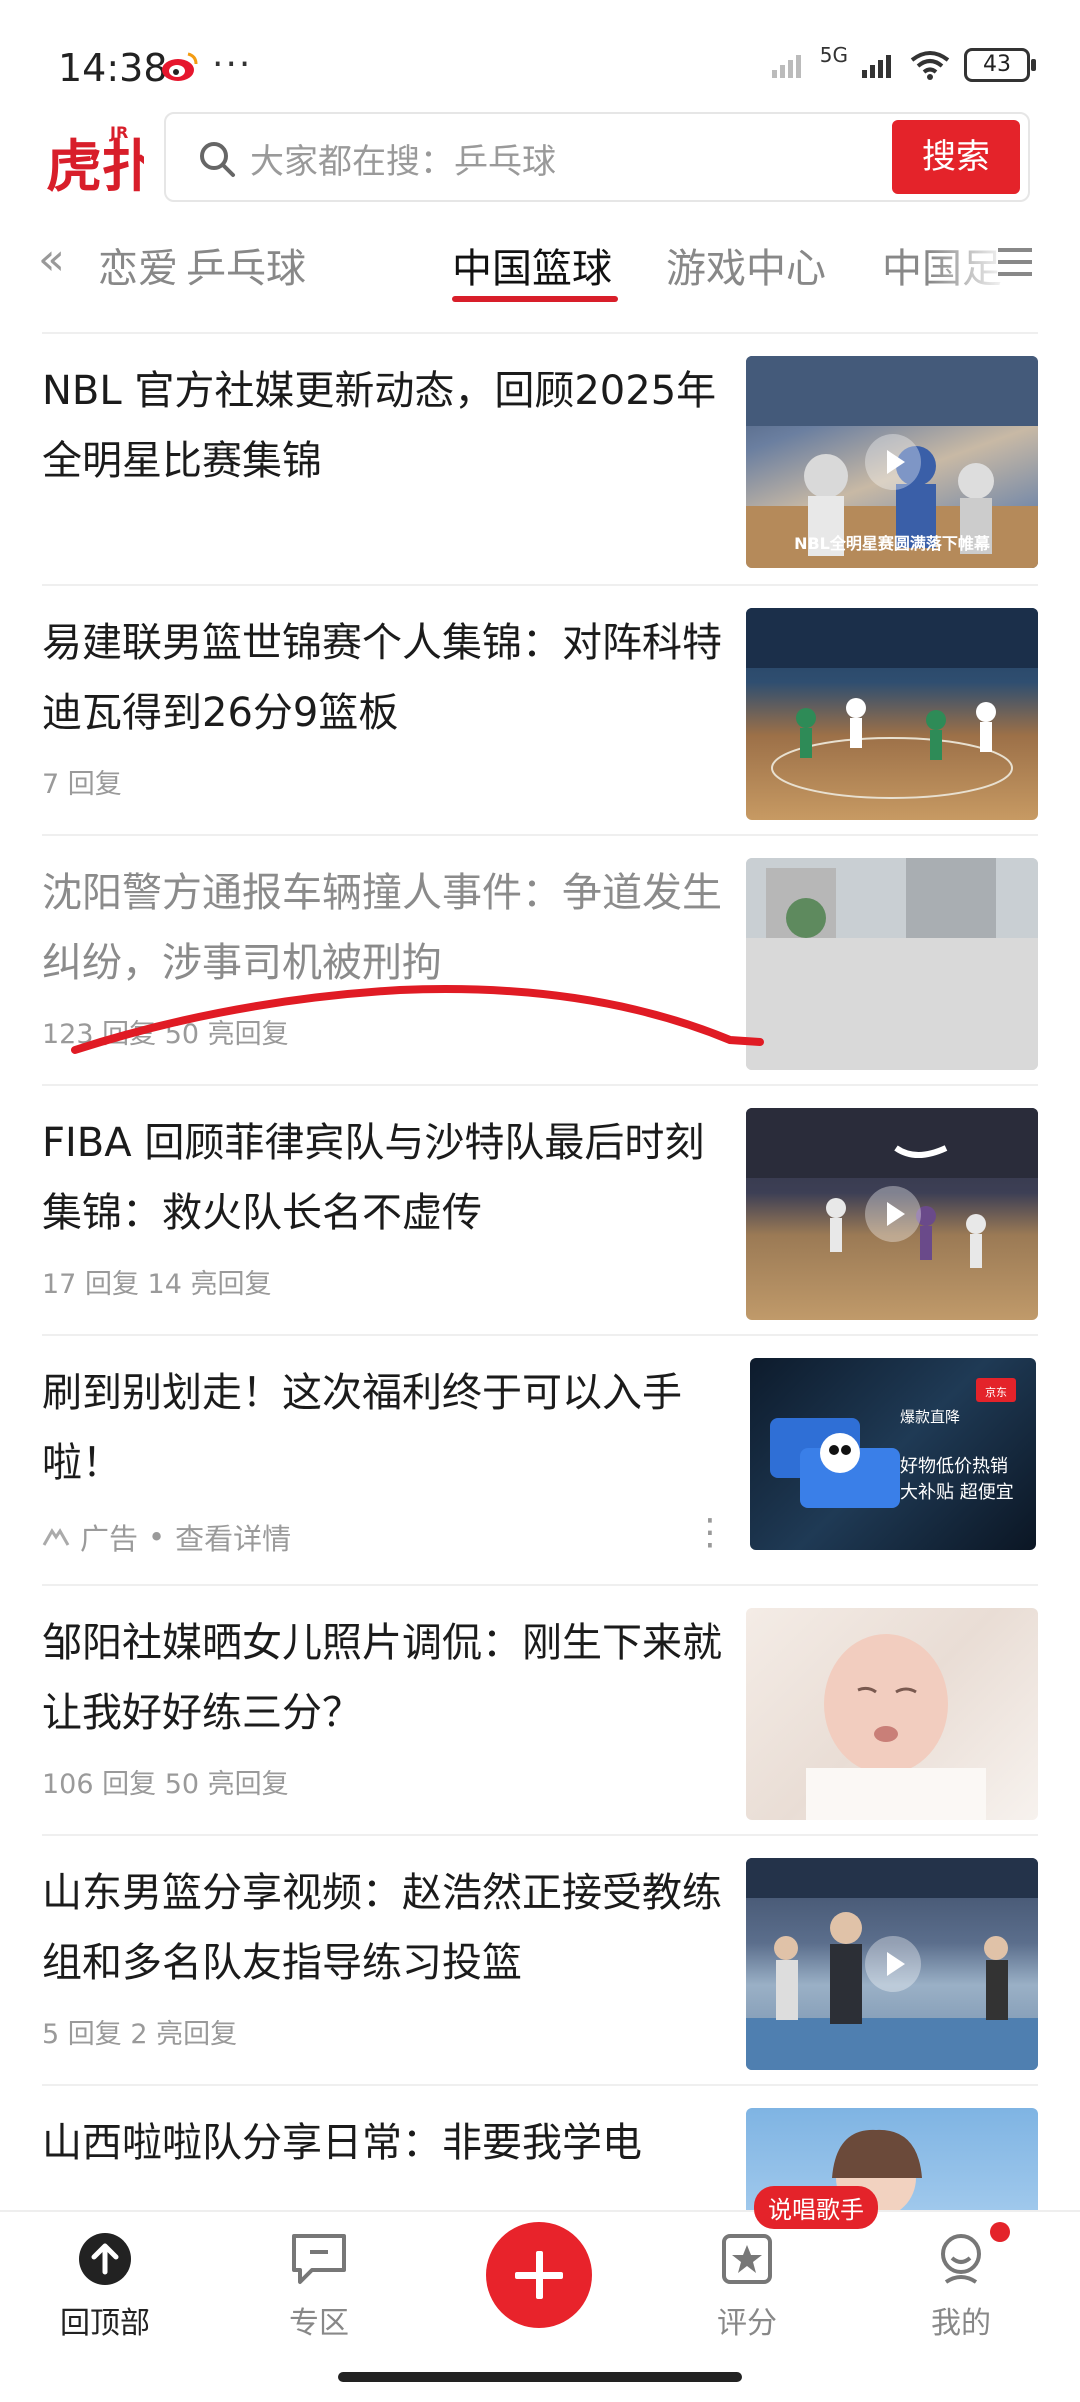  What do you see at coordinates (382, 426) in the screenshot?
I see `item-title: NBL 官方社媒更新动态，回顾2025年全明星比赛集锦` at bounding box center [382, 426].